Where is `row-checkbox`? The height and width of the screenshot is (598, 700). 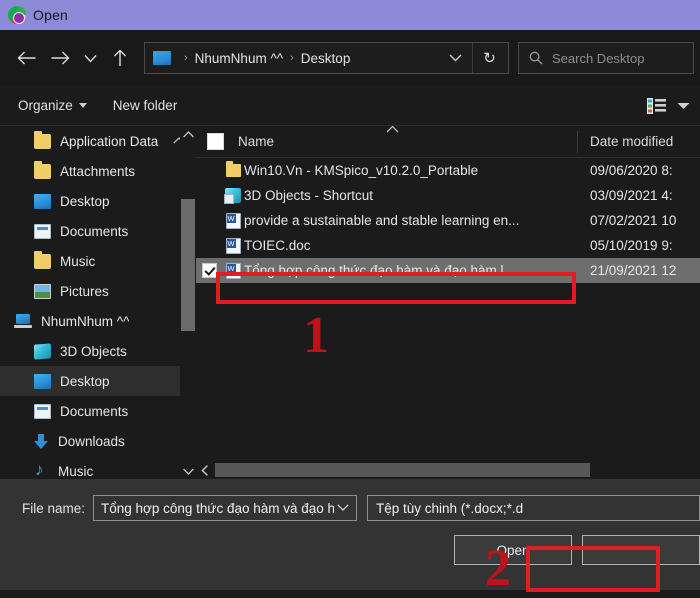
row-checkbox is located at coordinates (209, 270).